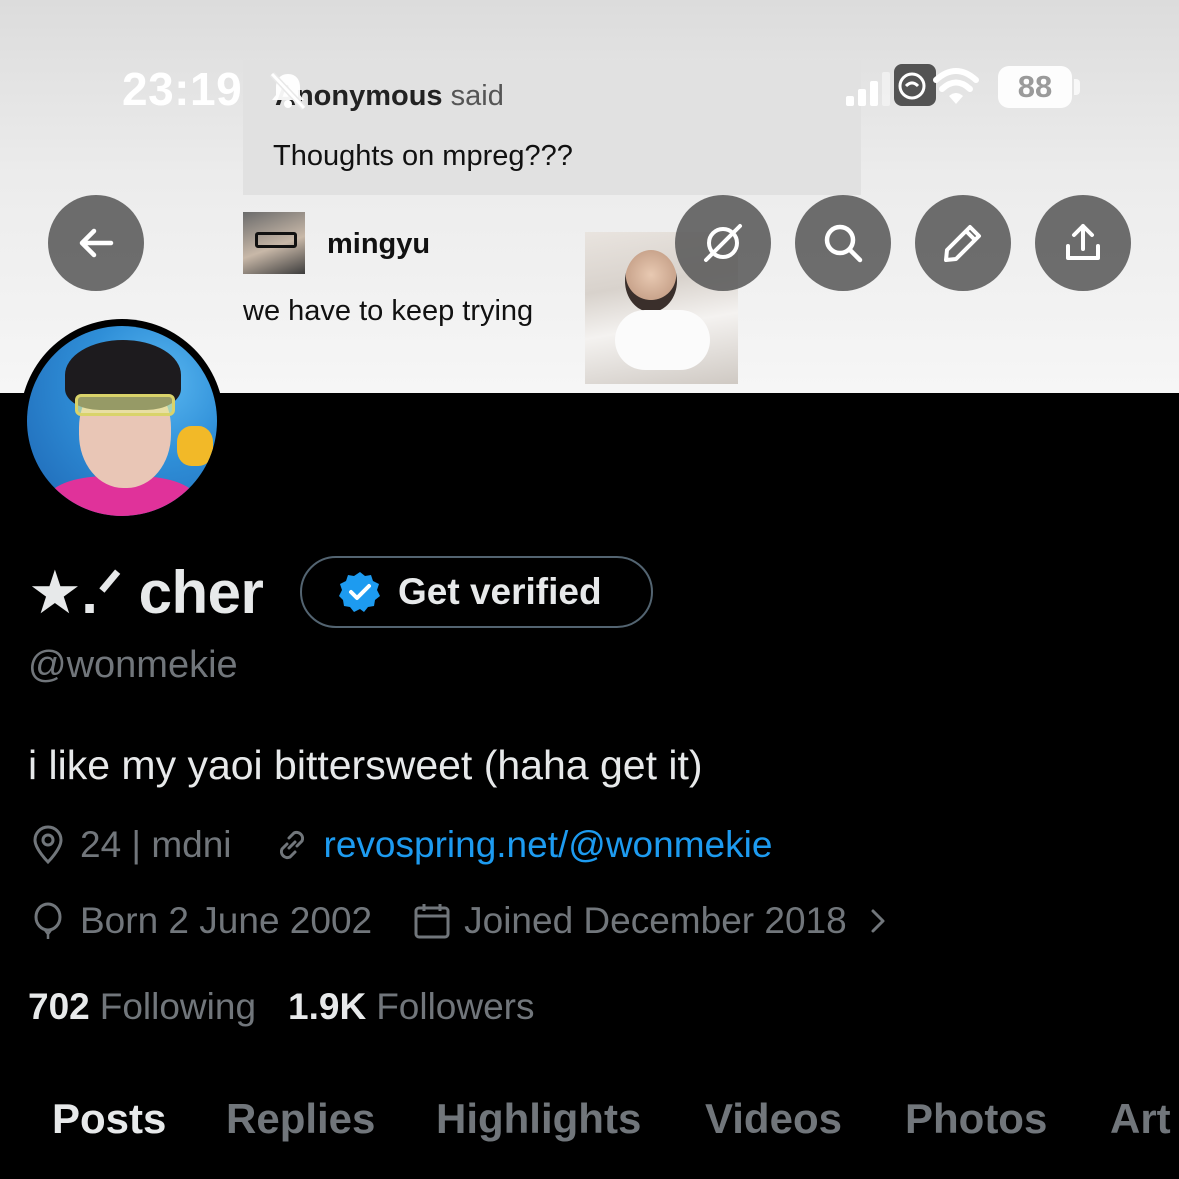 The width and height of the screenshot is (1179, 1179). I want to click on battery-indicator: 88, so click(1040, 87).